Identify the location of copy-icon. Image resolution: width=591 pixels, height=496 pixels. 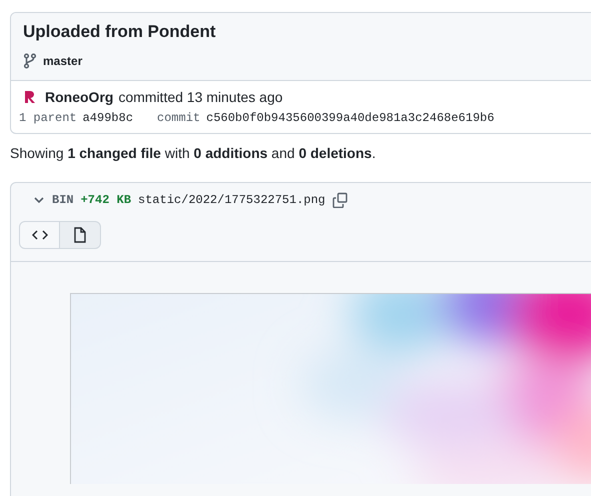
(340, 200).